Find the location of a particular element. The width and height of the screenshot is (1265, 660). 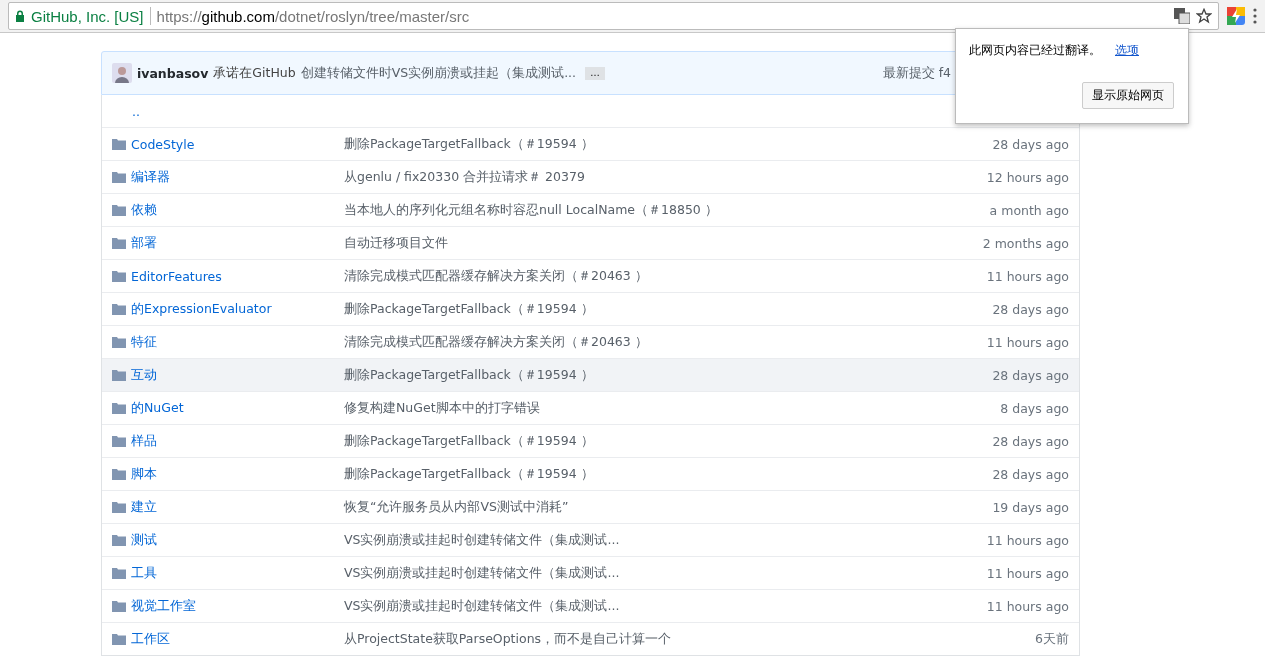

site-identity: GitHub, Inc. [US] is located at coordinates (87, 16).